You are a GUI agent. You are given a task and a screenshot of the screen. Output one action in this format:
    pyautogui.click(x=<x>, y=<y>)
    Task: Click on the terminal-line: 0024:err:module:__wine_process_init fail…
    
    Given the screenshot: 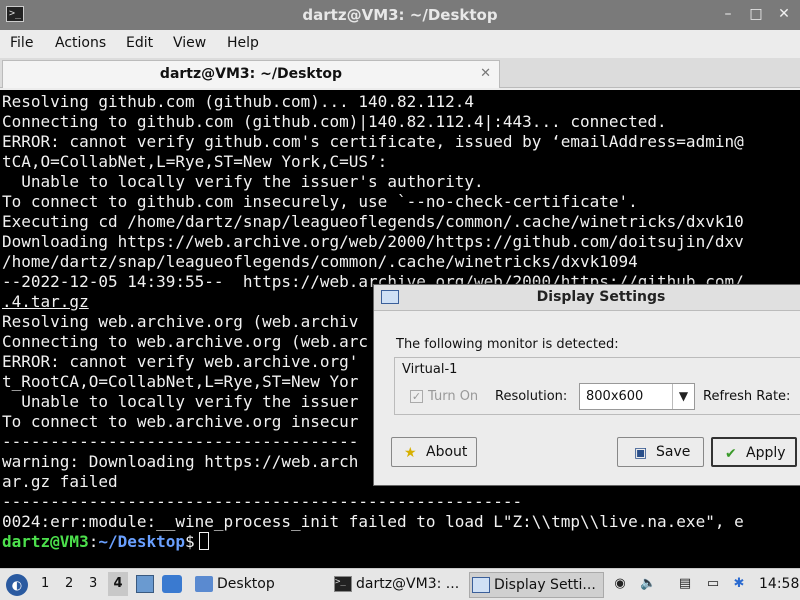 What is the action you would take?
    pyautogui.click(x=373, y=521)
    